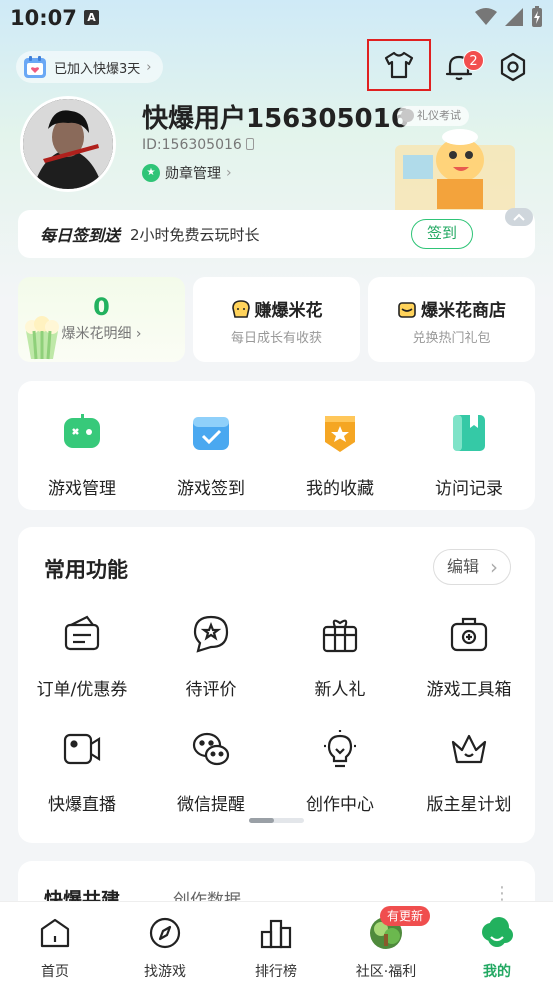 The width and height of the screenshot is (553, 984). Describe the element at coordinates (193, 174) in the screenshot. I see `medal-label: 勋章管理` at that location.